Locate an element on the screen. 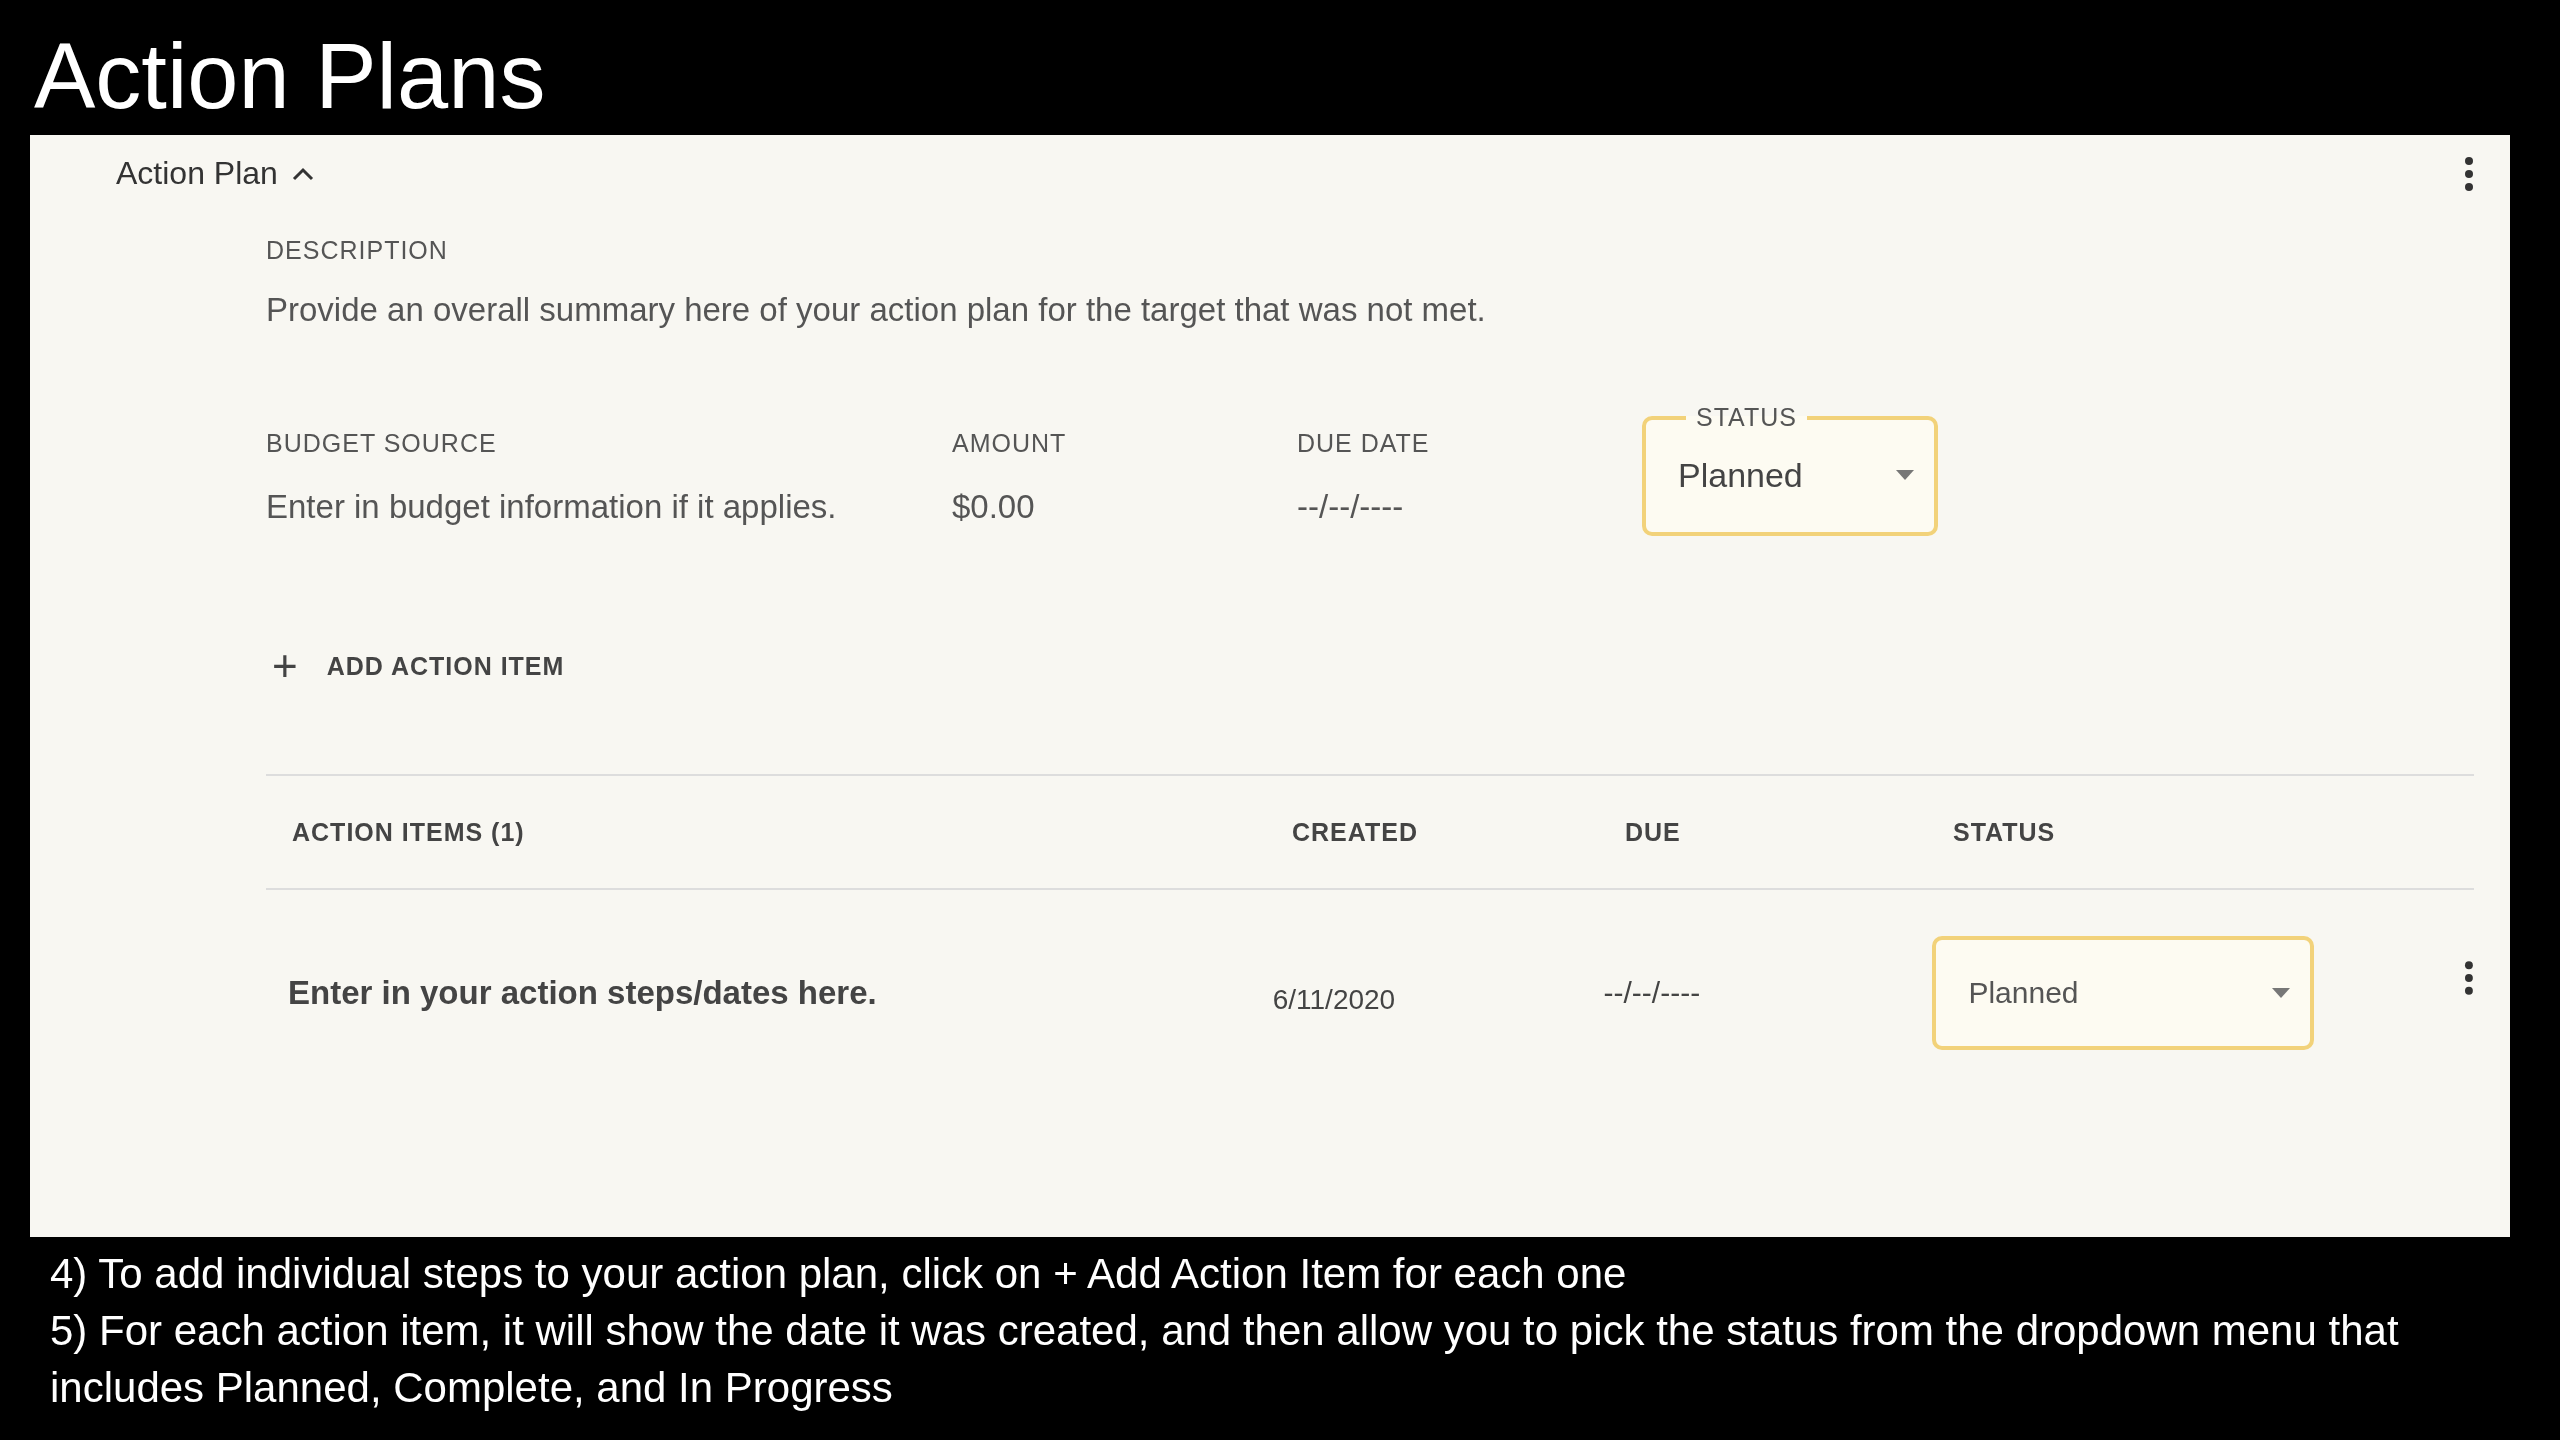 The width and height of the screenshot is (2560, 1440). field-label: AMOUNT is located at coordinates (1010, 443).